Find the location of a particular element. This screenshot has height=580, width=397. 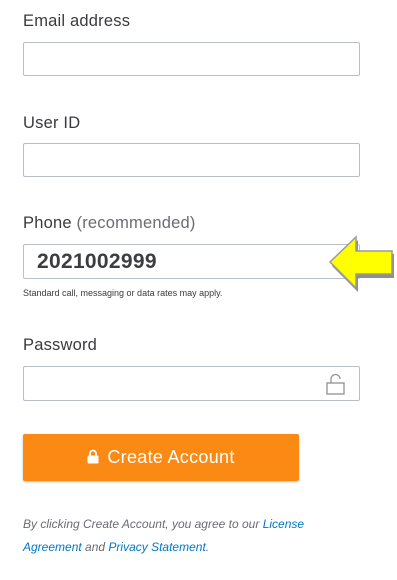

phone-label: Phone (recommended) is located at coordinates (109, 223).